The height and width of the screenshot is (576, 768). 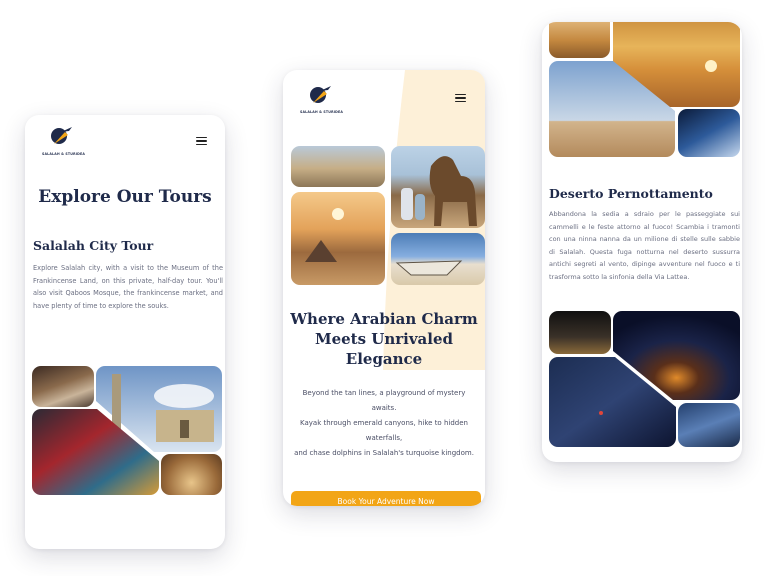 I want to click on photo-mosque-interior, so click(x=191, y=474).